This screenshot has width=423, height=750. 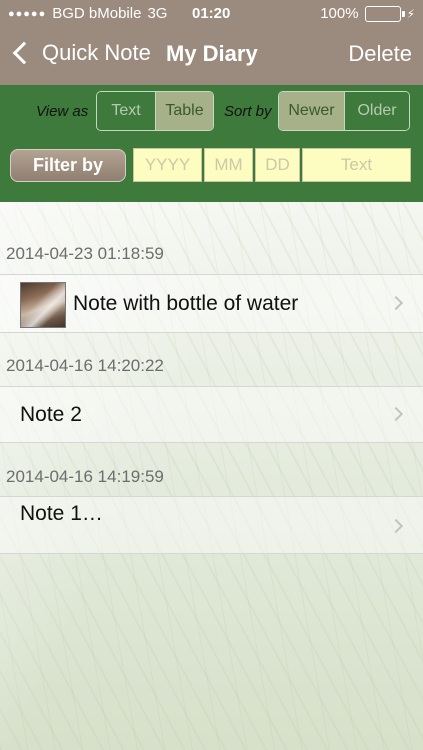 I want to click on entry-title: Note 2, so click(x=51, y=414).